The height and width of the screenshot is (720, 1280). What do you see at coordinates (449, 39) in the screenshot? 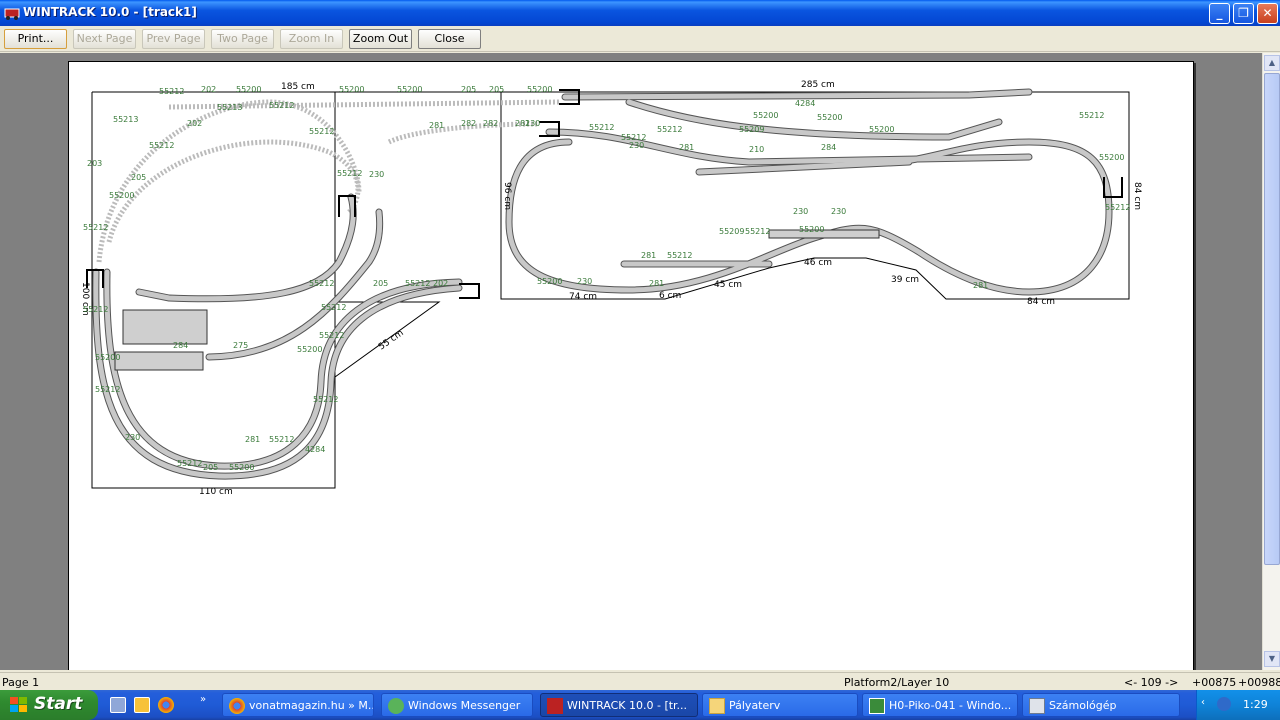
I see `close-preview-button: Close` at bounding box center [449, 39].